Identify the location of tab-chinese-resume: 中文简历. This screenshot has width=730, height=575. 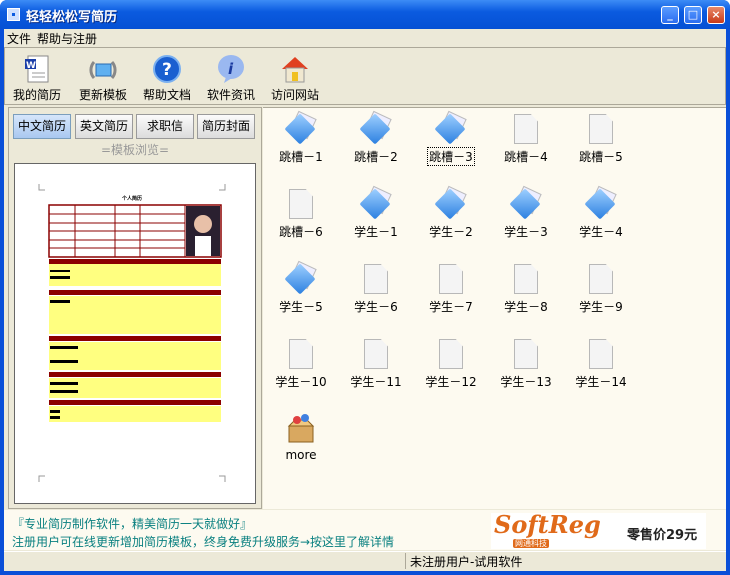
(42, 126).